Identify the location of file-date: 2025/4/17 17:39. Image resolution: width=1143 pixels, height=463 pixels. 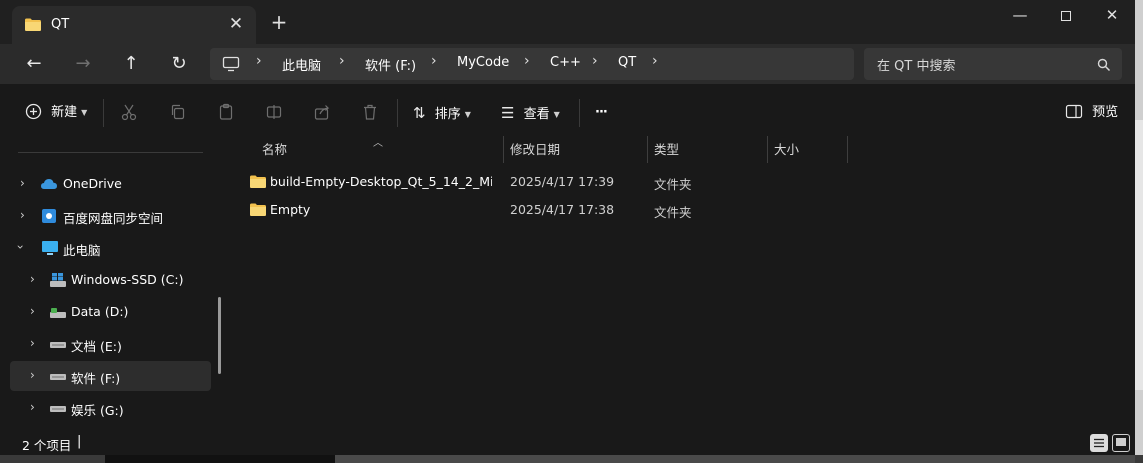
(562, 181).